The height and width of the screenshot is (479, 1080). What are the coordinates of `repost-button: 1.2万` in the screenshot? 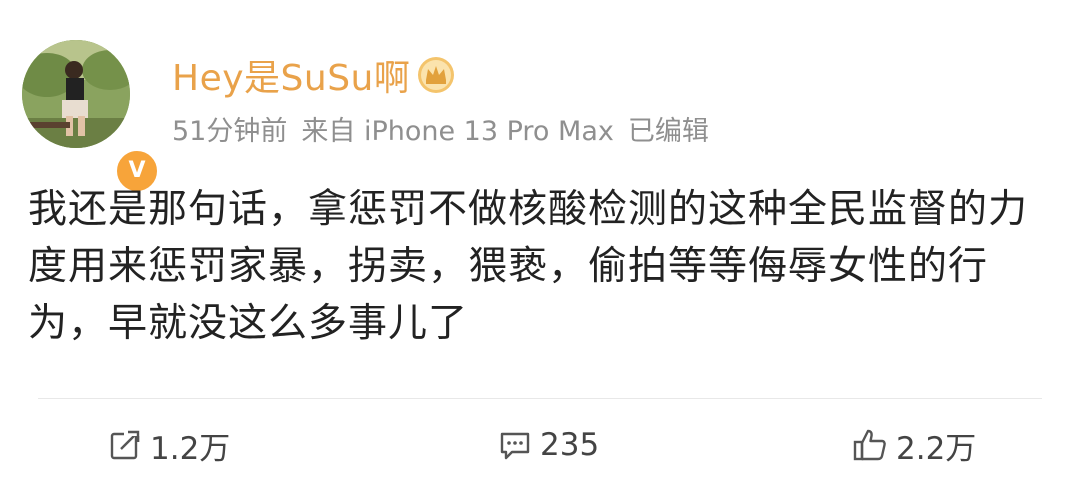 It's located at (169, 445).